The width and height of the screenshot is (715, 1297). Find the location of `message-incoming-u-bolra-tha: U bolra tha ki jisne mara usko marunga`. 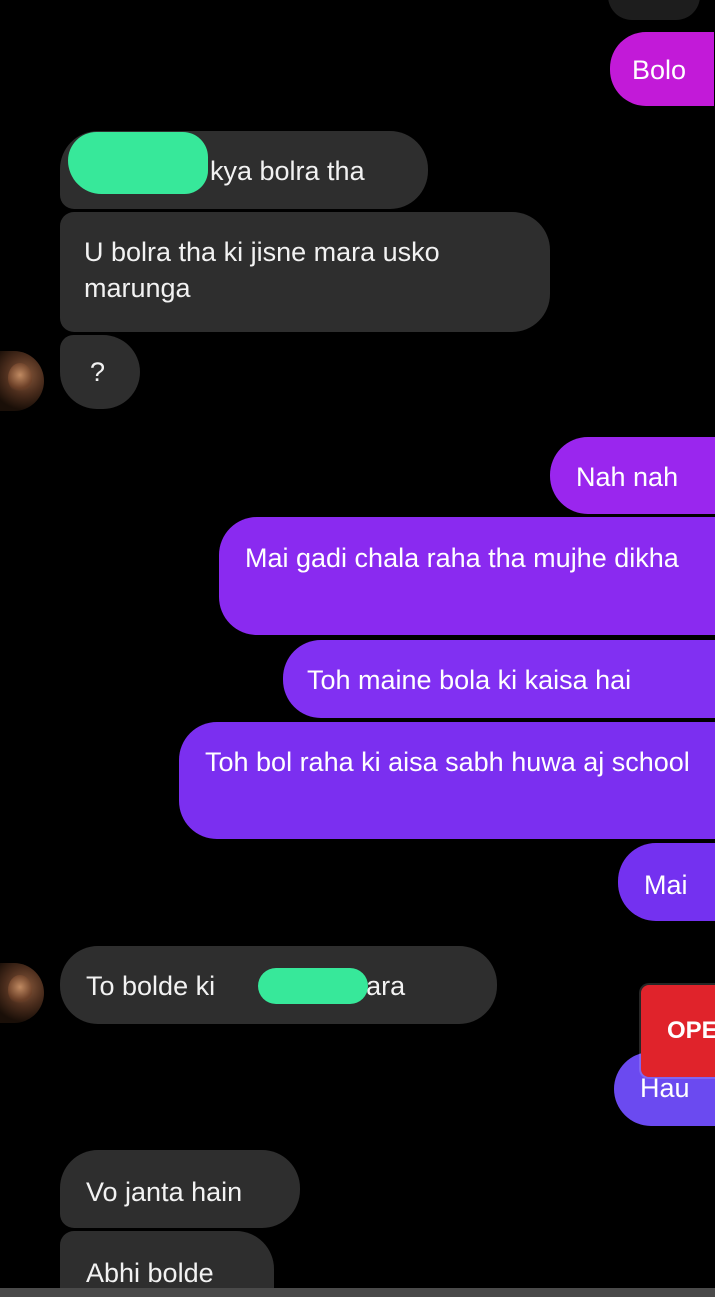

message-incoming-u-bolra-tha: U bolra tha ki jisne mara usko marunga is located at coordinates (305, 272).